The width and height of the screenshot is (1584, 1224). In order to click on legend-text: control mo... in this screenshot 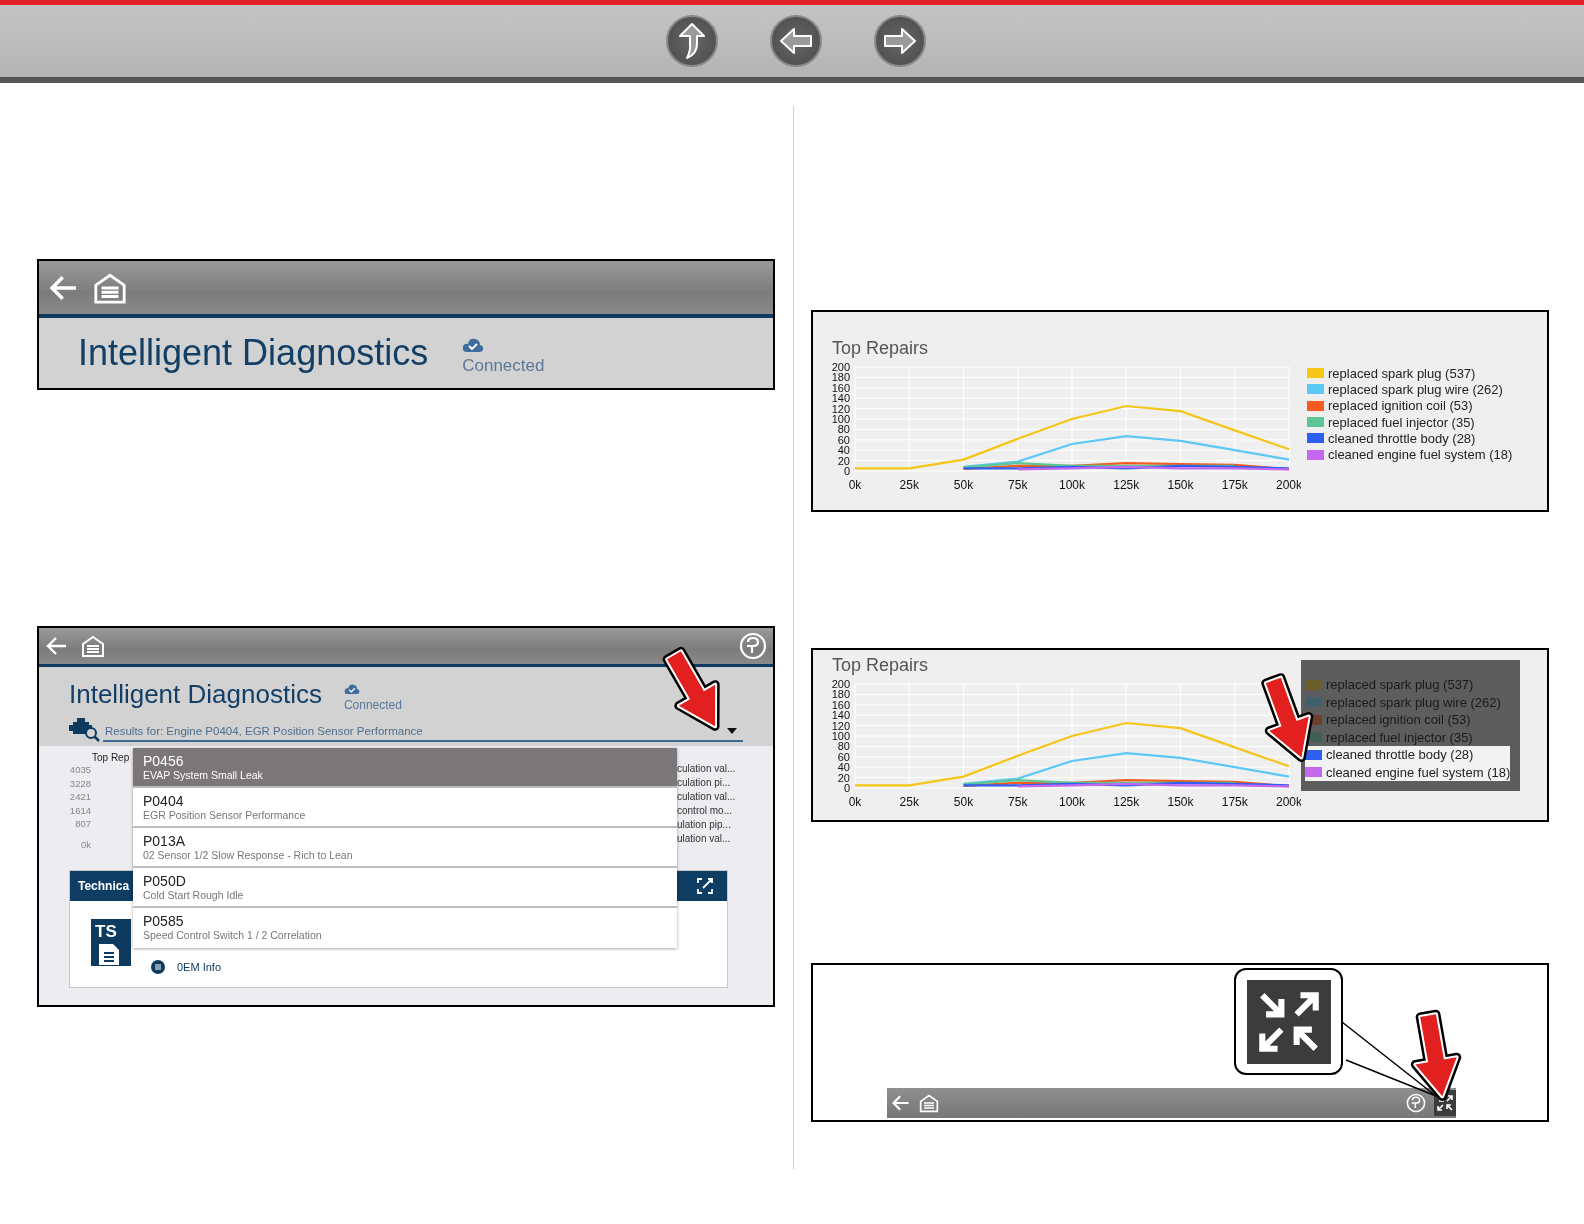, I will do `click(705, 811)`.